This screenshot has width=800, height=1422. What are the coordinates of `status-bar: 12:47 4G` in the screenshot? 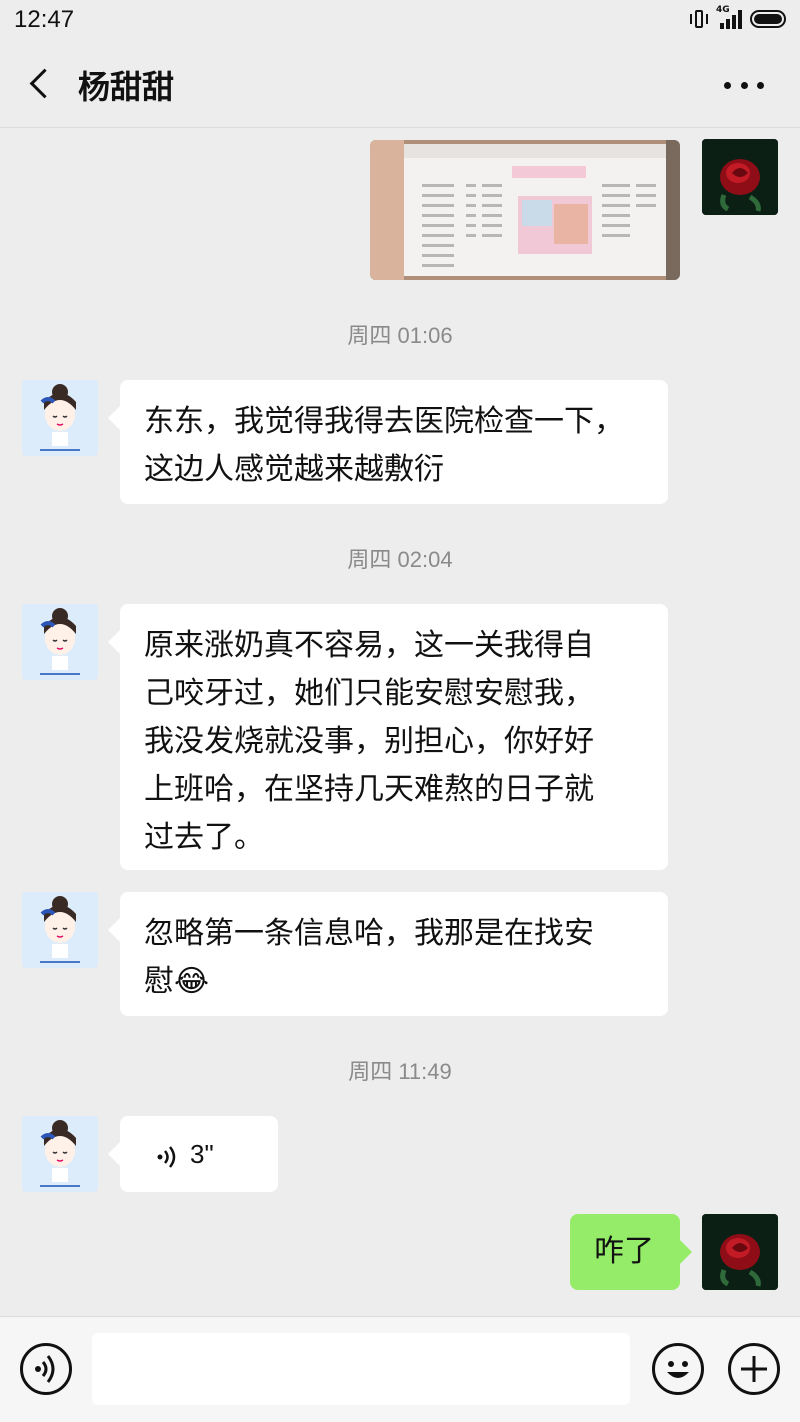 It's located at (400, 20).